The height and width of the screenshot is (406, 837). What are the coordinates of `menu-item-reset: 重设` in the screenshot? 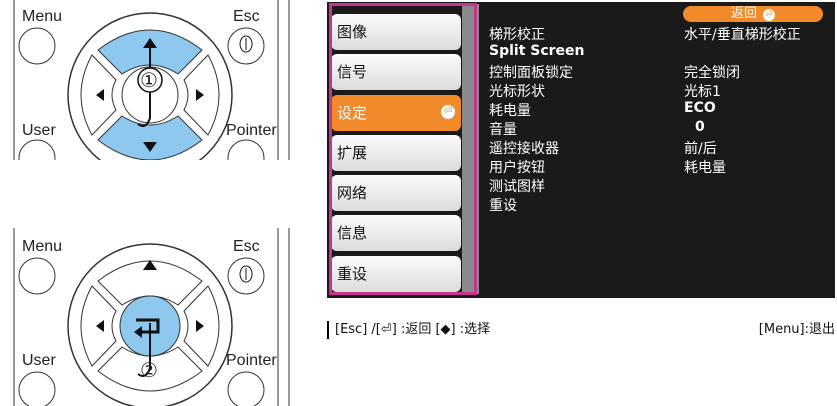 It's located at (396, 274).